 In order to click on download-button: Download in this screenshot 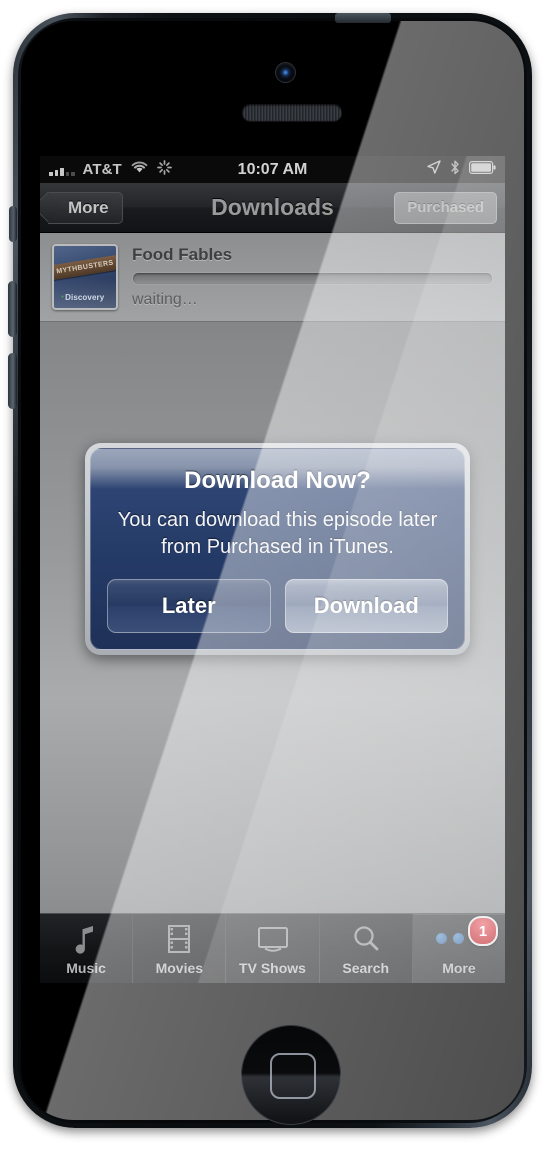, I will do `click(366, 606)`.